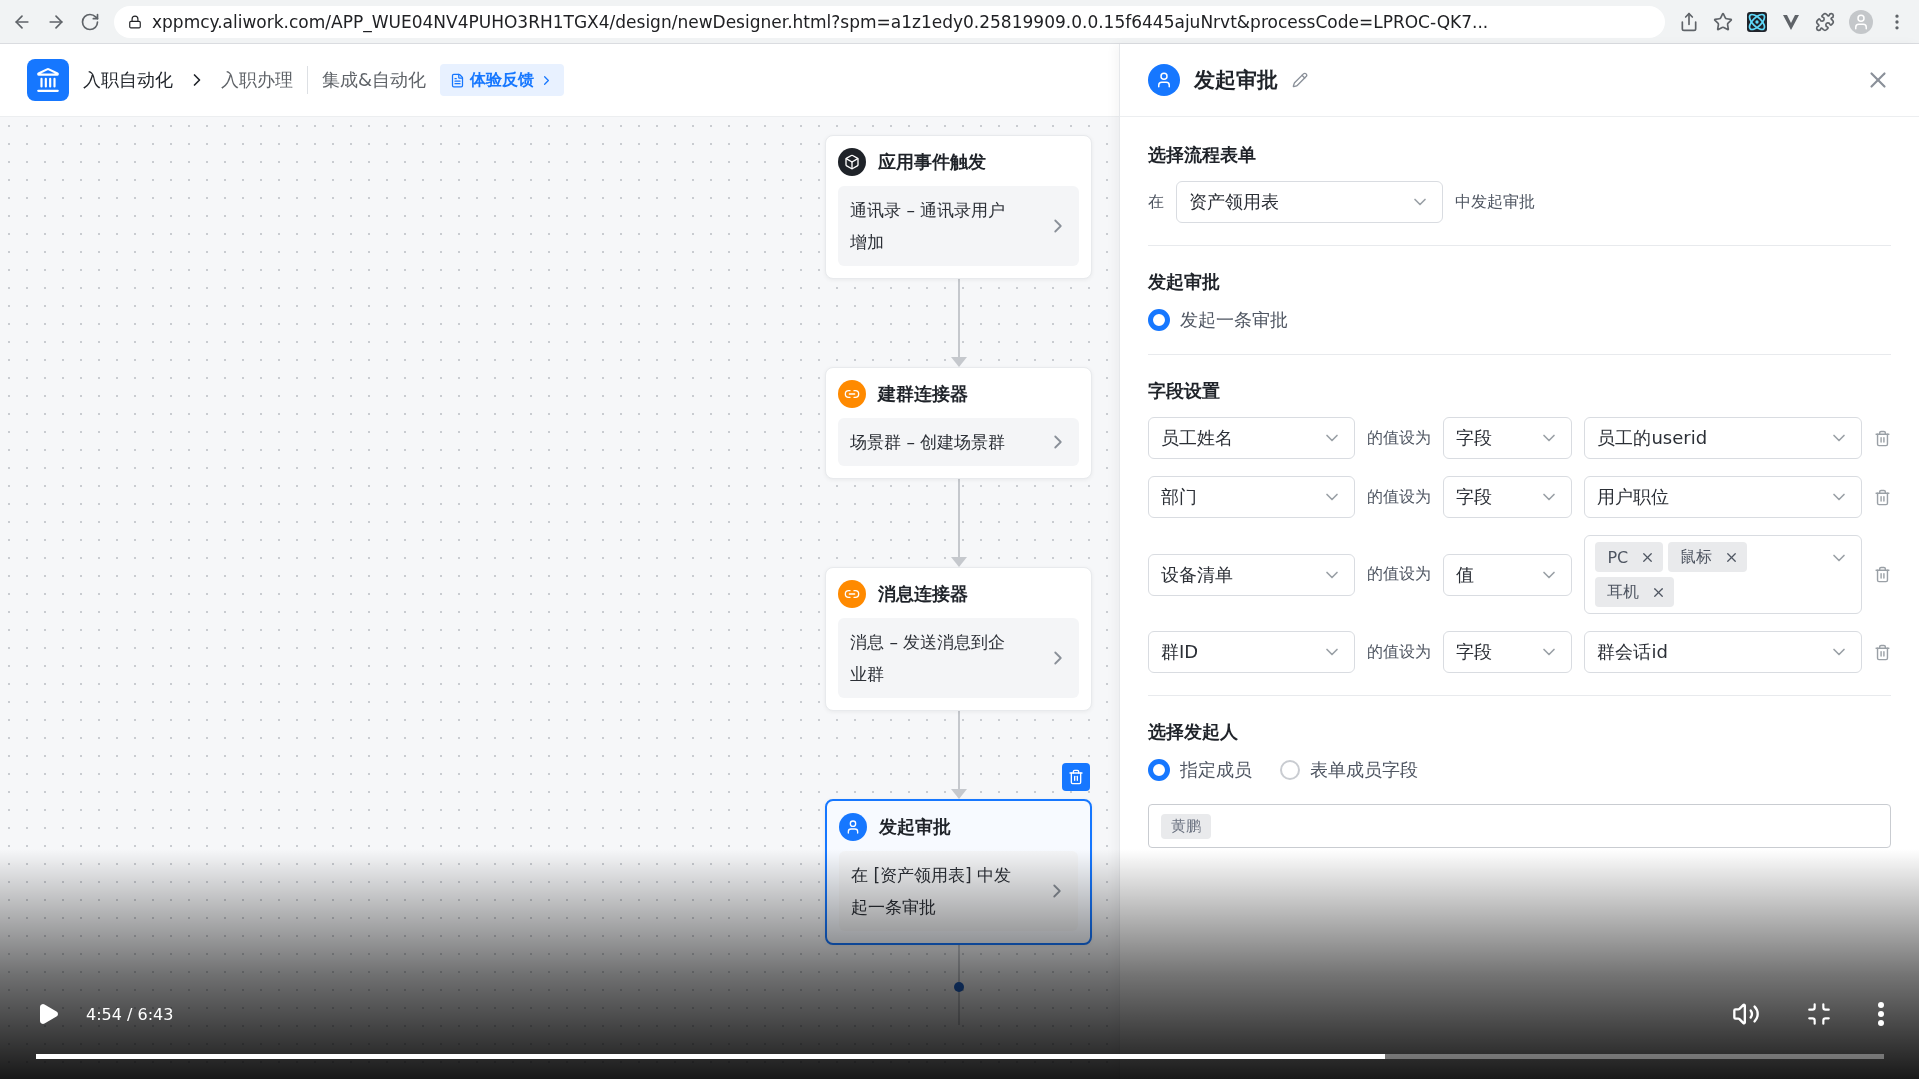 The width and height of the screenshot is (1919, 1079). What do you see at coordinates (958, 226) in the screenshot?
I see `node-detail: 通讯录 – 通讯录用户增加` at bounding box center [958, 226].